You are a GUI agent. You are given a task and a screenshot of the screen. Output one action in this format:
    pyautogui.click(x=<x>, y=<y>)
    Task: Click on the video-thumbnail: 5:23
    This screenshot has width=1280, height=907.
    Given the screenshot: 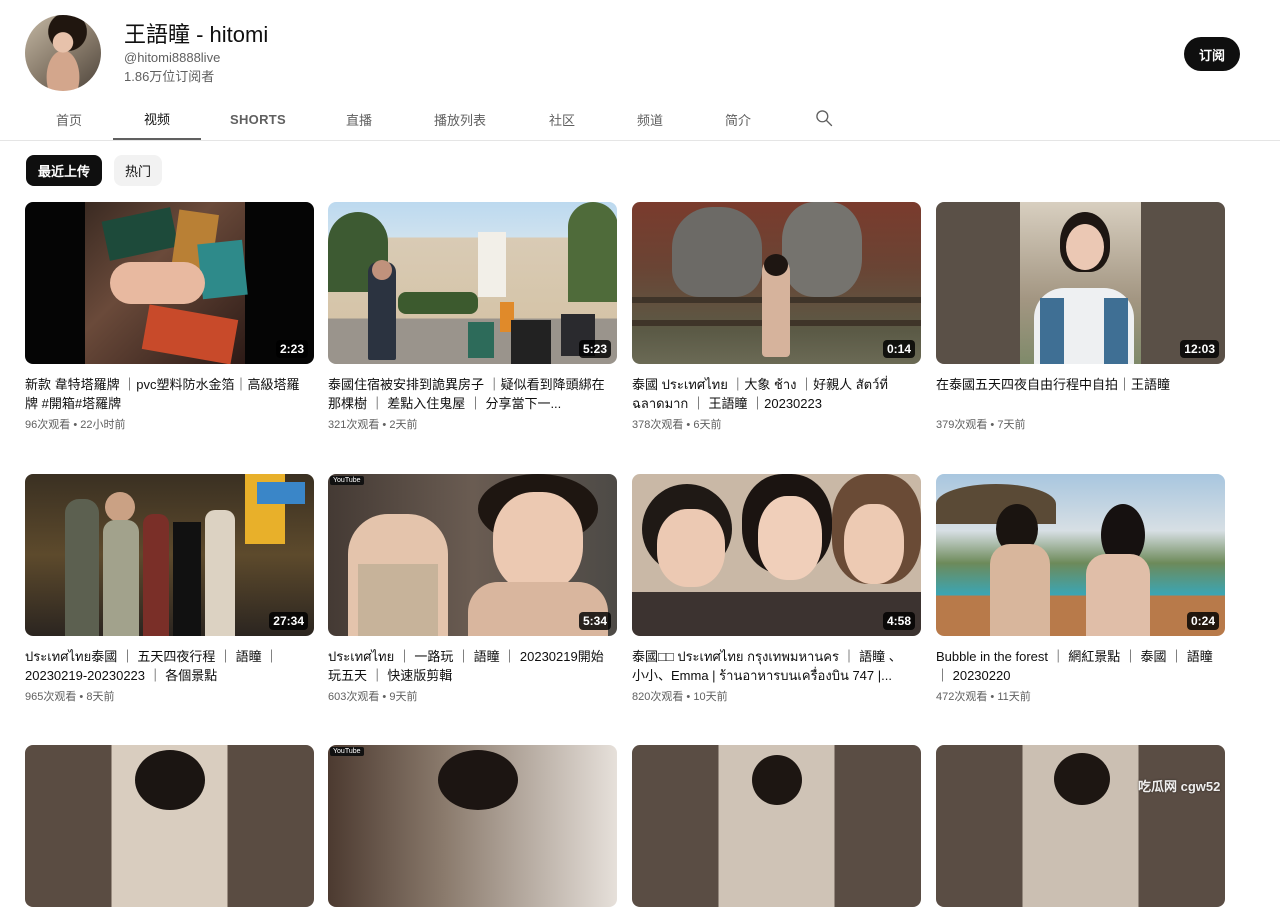 What is the action you would take?
    pyautogui.click(x=472, y=283)
    